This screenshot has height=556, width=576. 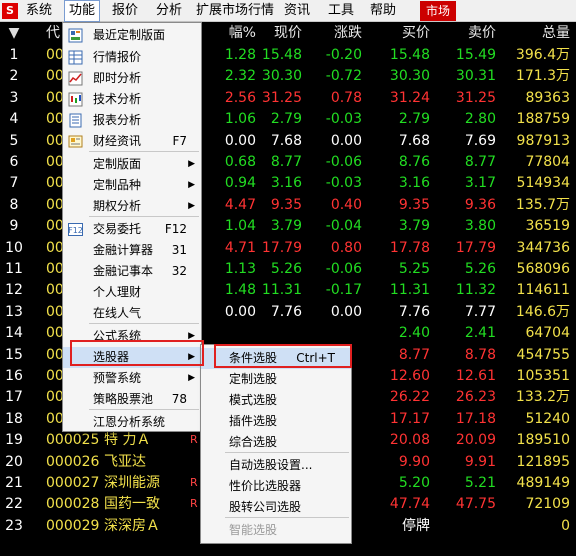 I want to click on menu-extended-market: 扩展市场行情, so click(x=235, y=11).